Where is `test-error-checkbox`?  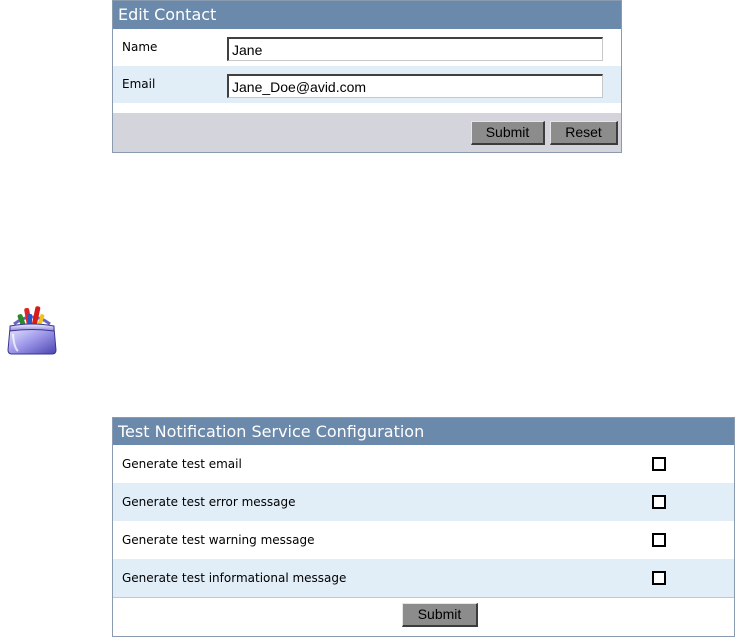 test-error-checkbox is located at coordinates (659, 502).